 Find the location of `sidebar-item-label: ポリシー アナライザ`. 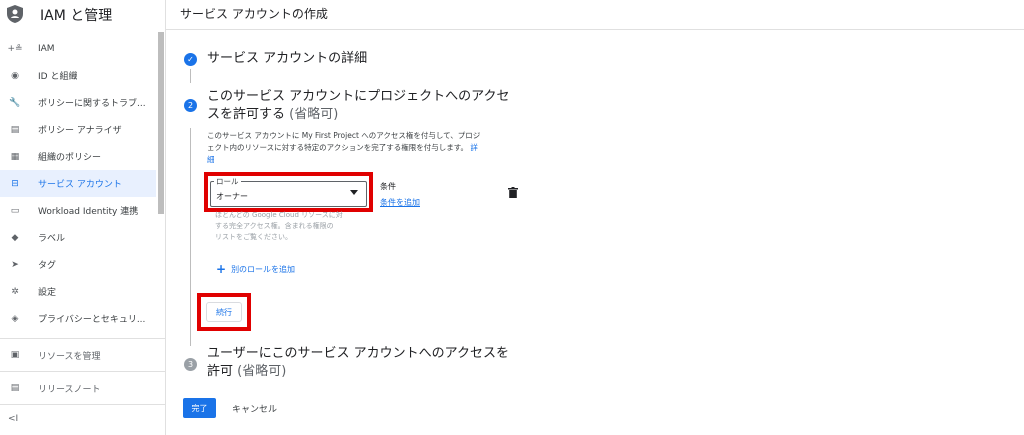

sidebar-item-label: ポリシー アナライザ is located at coordinates (80, 131).